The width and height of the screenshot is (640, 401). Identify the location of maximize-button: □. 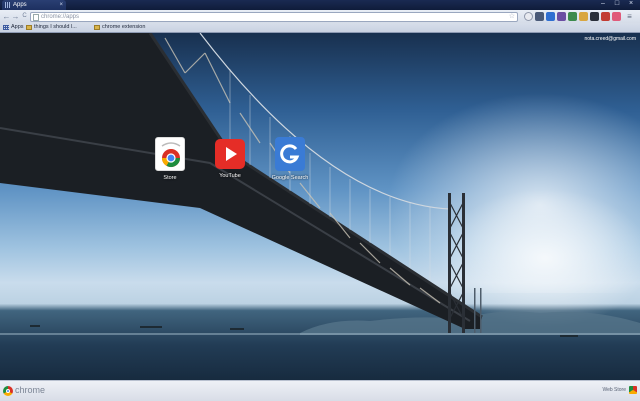
(617, 4).